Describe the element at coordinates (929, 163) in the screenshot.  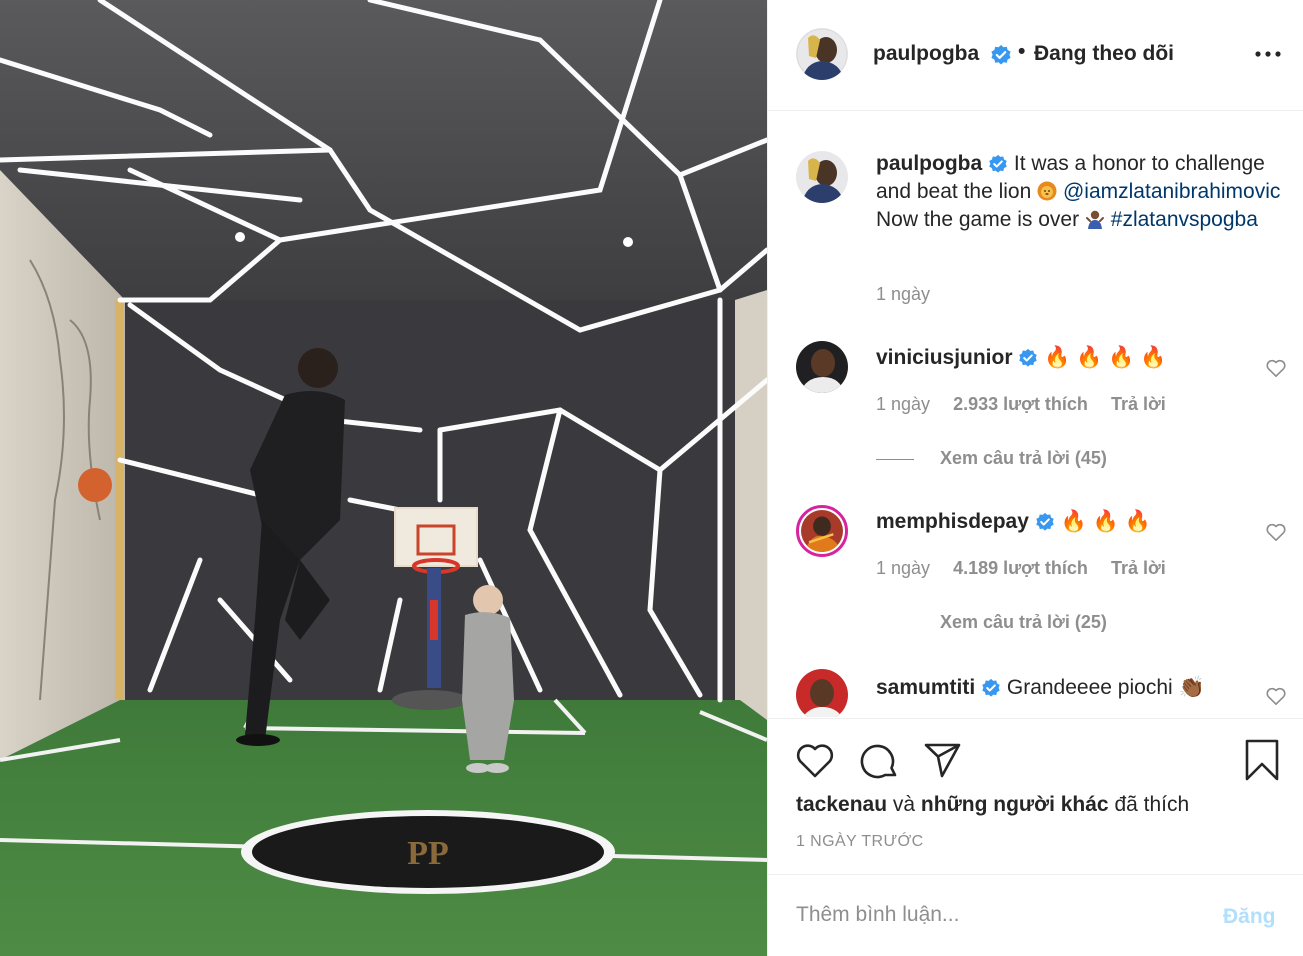
I see `caption-username: paulpogba` at that location.